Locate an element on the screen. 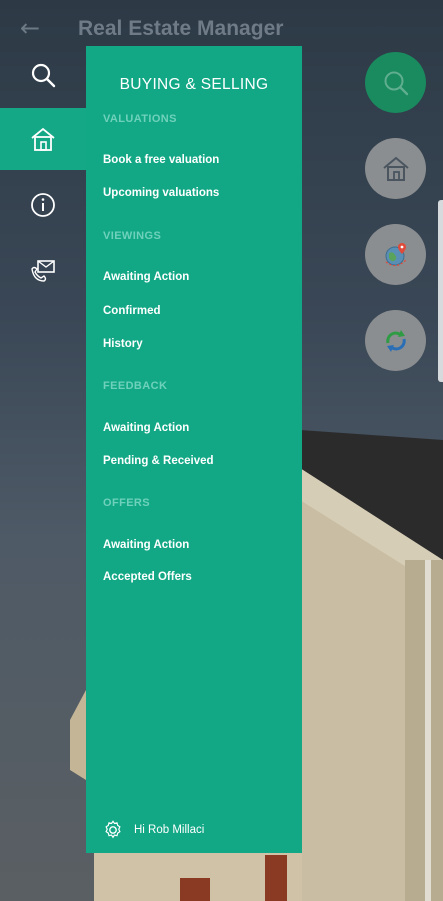 The width and height of the screenshot is (443, 901). info-icon is located at coordinates (43, 205).